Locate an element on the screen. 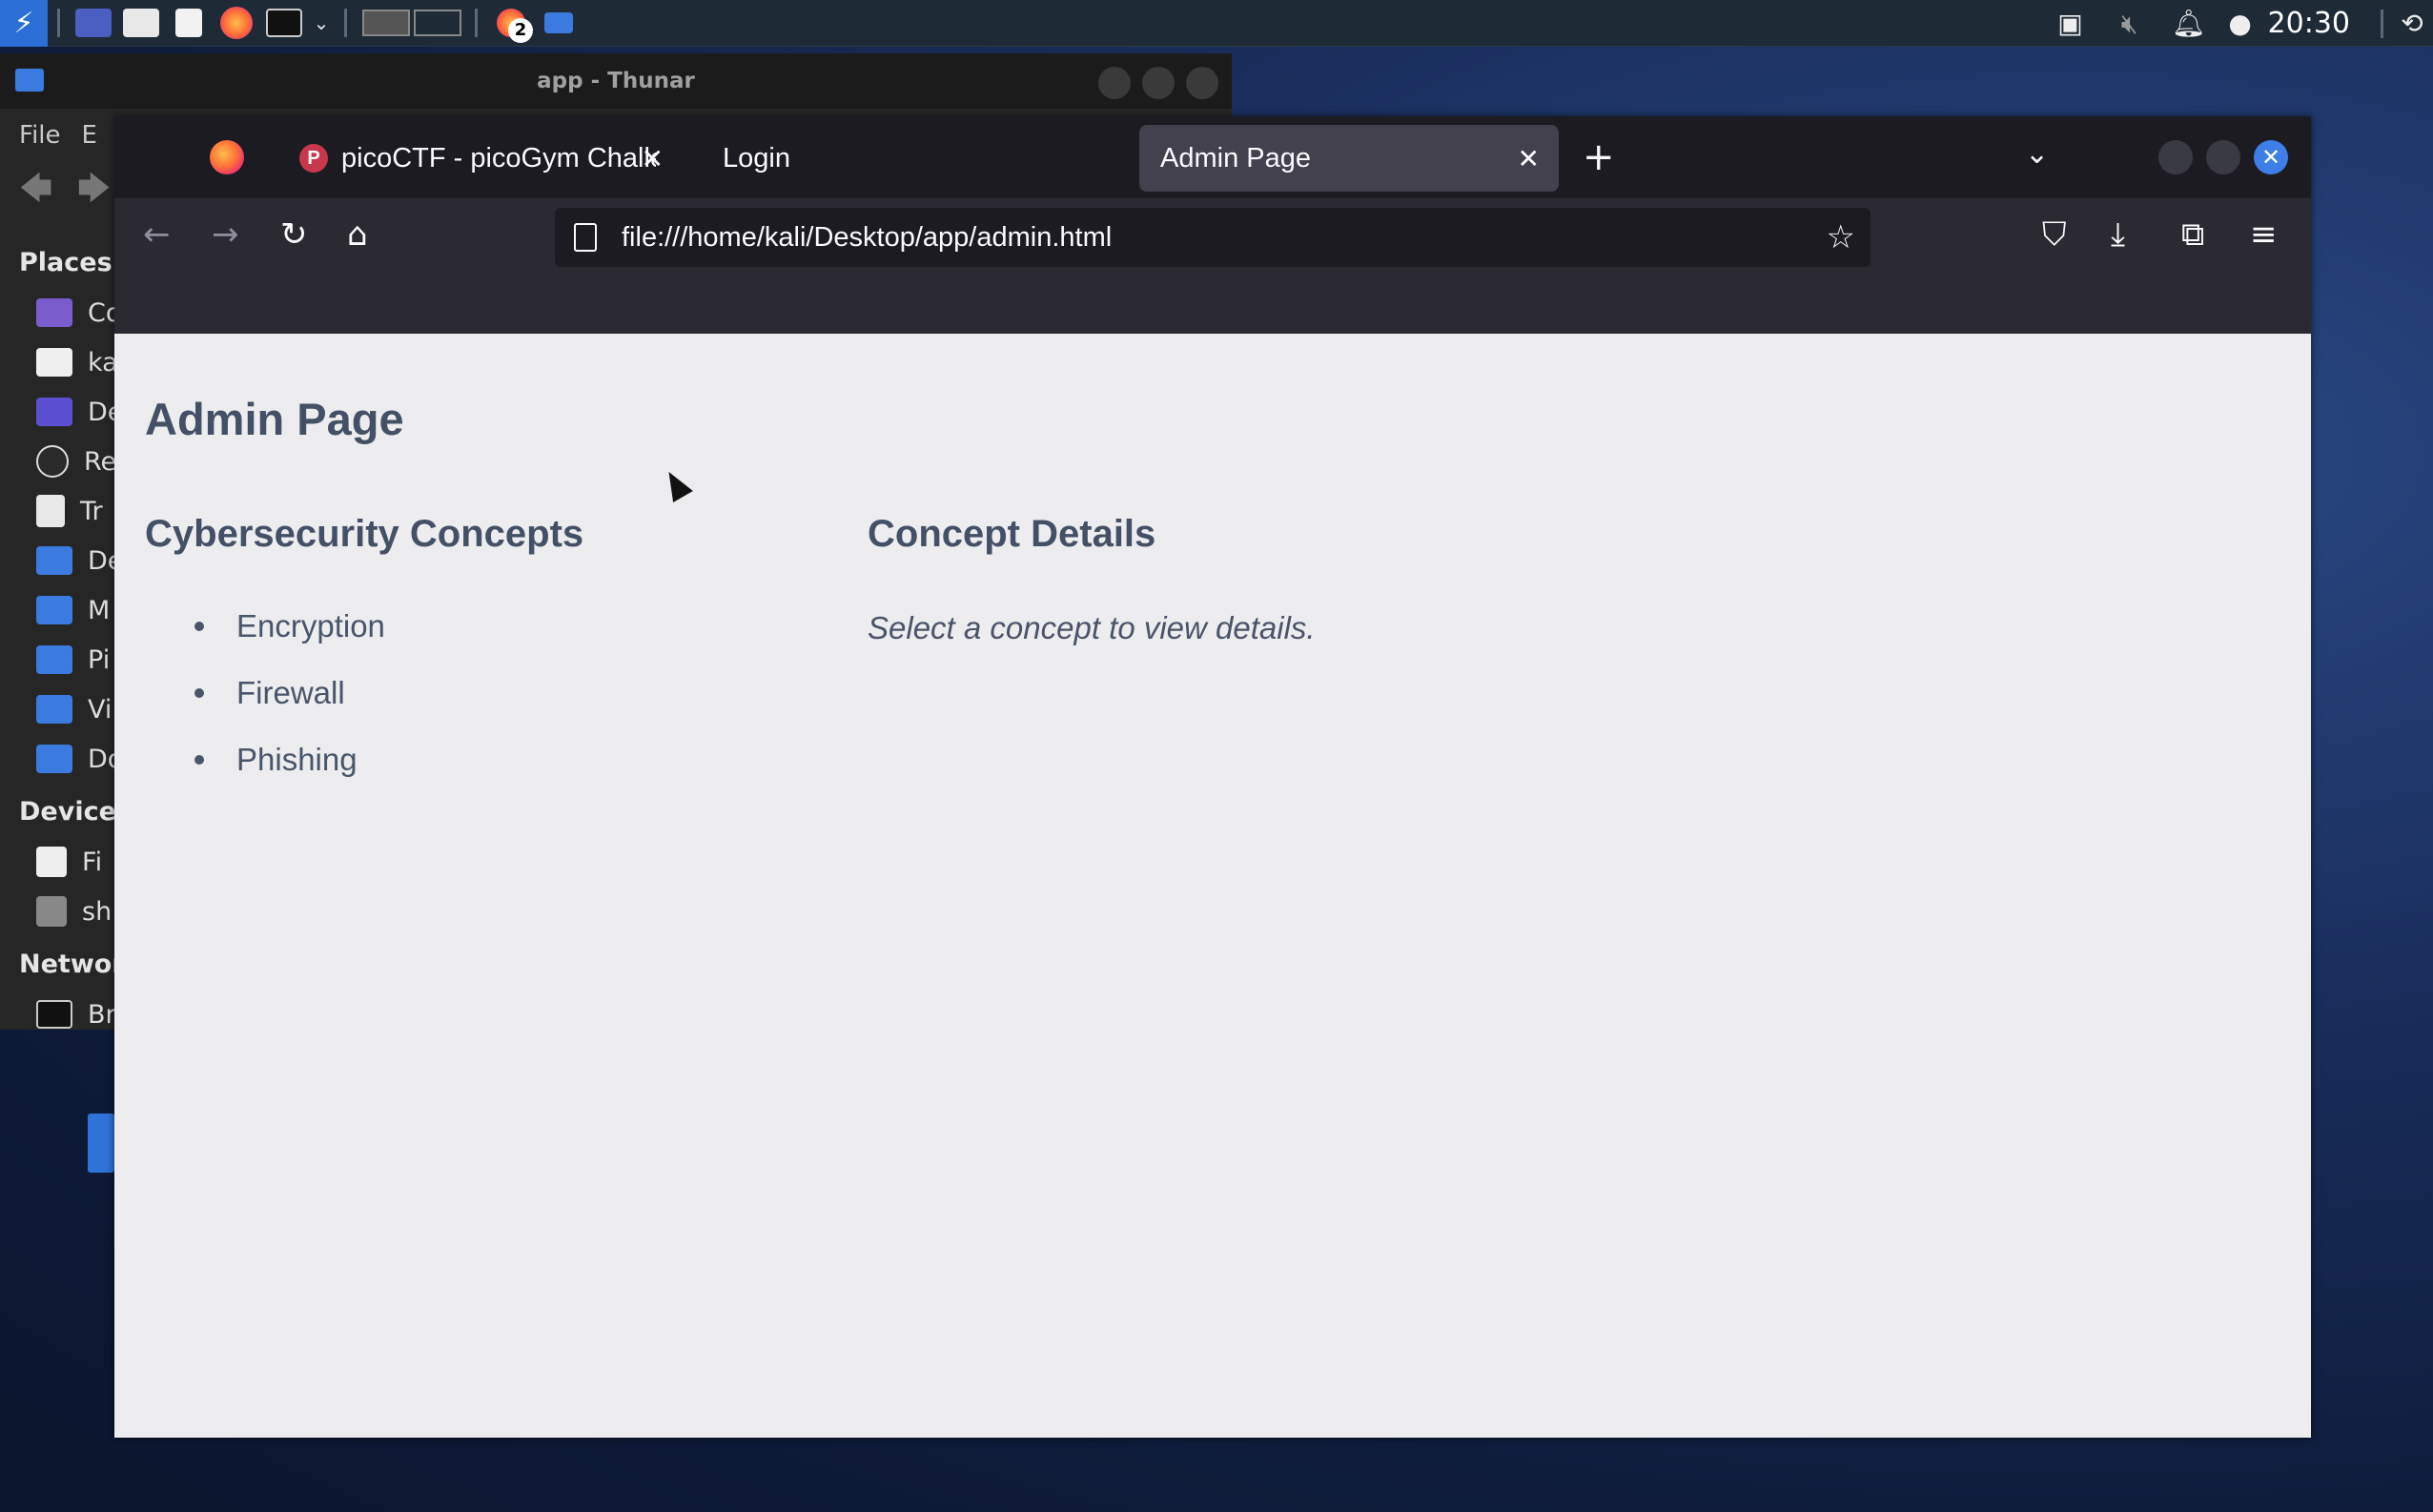 This screenshot has height=1512, width=2433. workspace-switcher is located at coordinates (413, 23).